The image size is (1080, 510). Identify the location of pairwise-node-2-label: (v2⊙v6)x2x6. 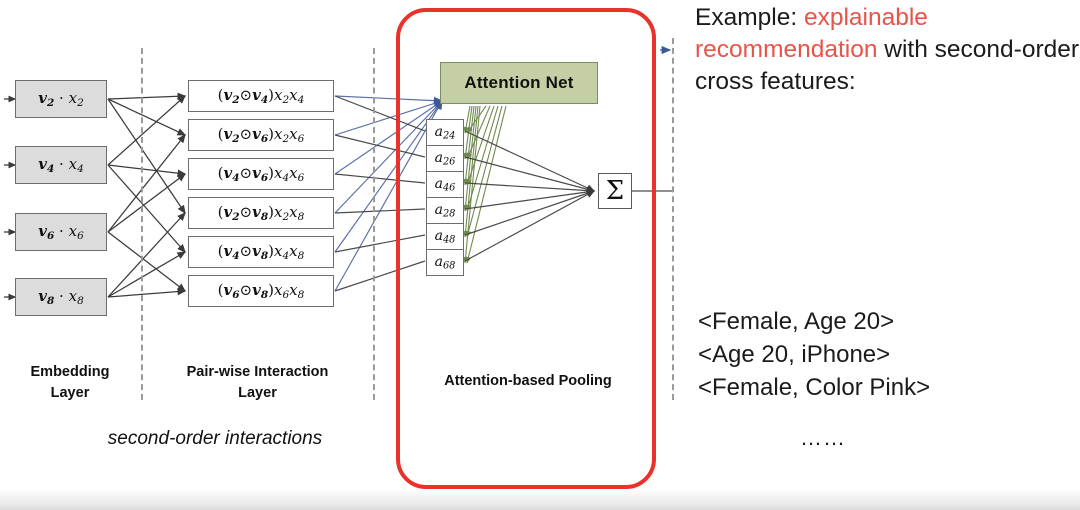
(261, 135).